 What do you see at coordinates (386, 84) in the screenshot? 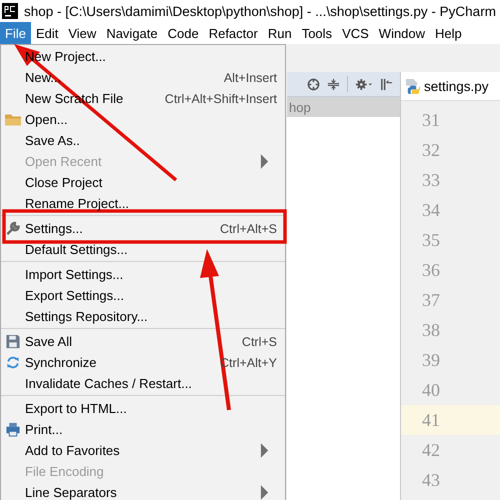
I see `pin-left-icon` at bounding box center [386, 84].